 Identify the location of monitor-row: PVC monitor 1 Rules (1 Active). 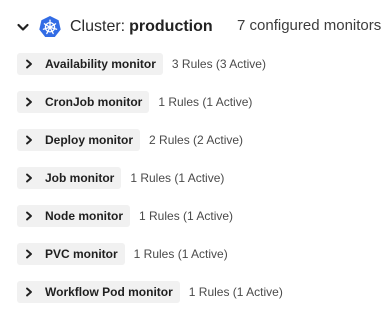
(150, 254).